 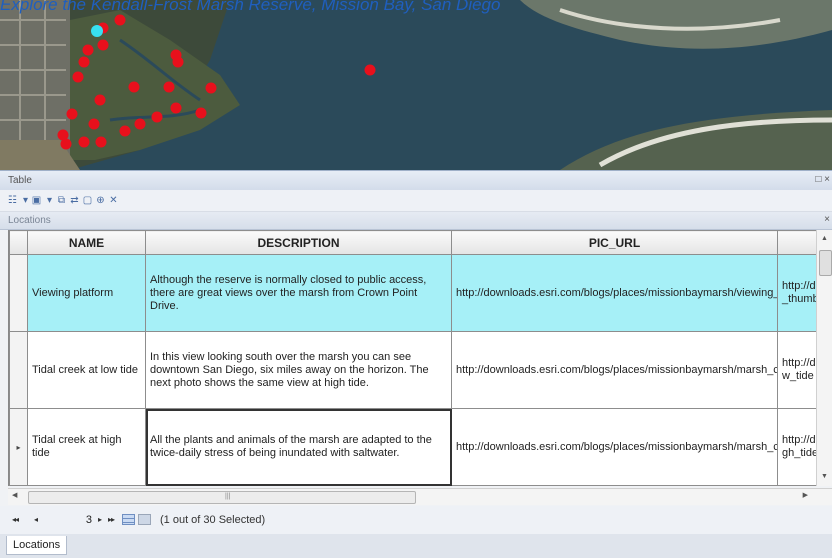 I want to click on table-header-row: NAME DESCRIPTION PIC_URL, so click(x=413, y=242).